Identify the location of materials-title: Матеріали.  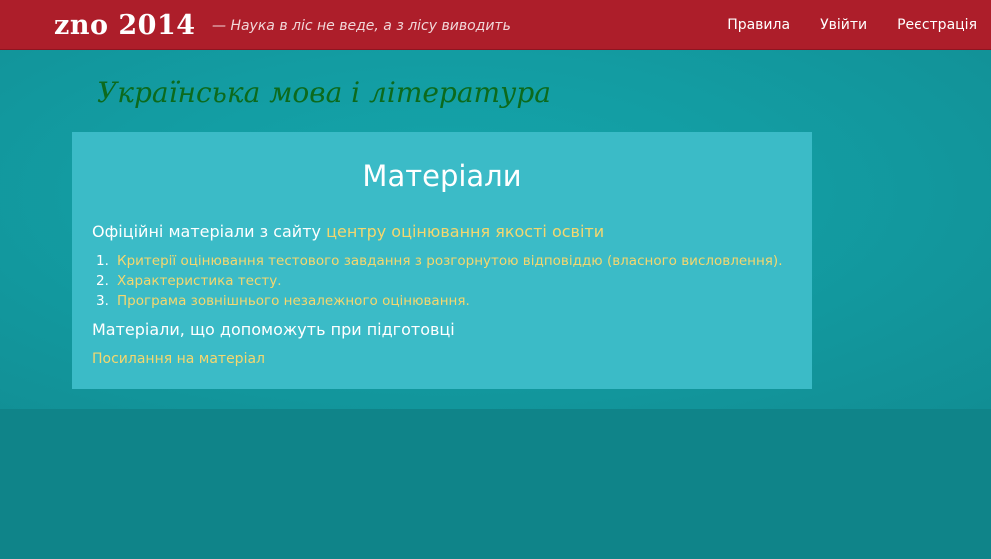
(442, 176).